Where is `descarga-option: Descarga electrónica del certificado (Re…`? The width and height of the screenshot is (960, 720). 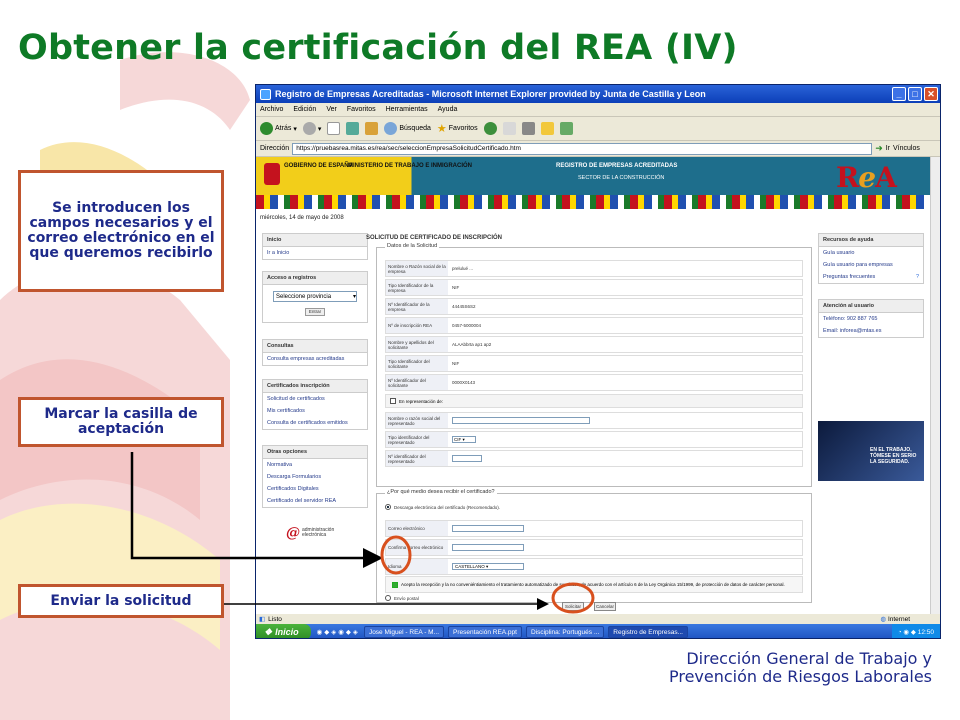 descarga-option: Descarga electrónica del certificado (Re… is located at coordinates (442, 507).